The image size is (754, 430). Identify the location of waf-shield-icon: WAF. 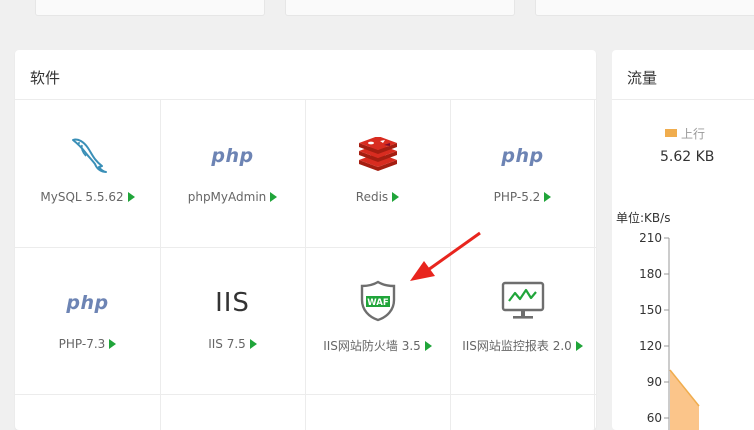
(378, 303).